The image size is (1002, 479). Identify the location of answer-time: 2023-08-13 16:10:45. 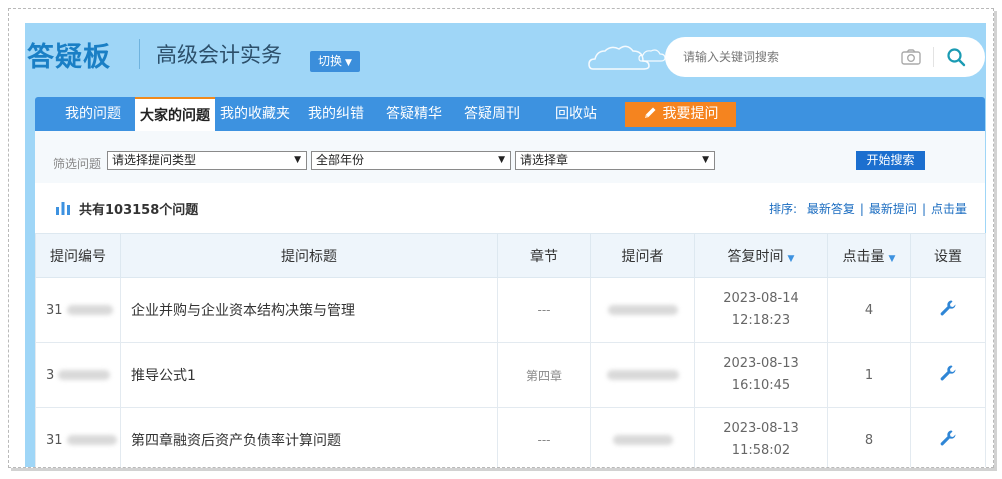
(761, 375).